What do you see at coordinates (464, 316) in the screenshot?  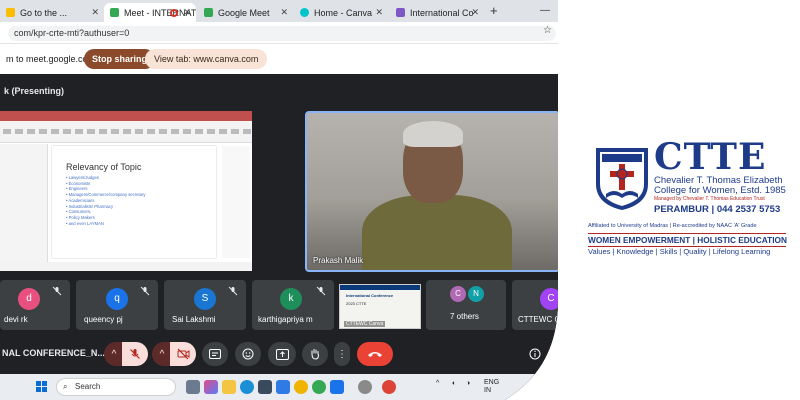 I see `others-count: 7 others` at bounding box center [464, 316].